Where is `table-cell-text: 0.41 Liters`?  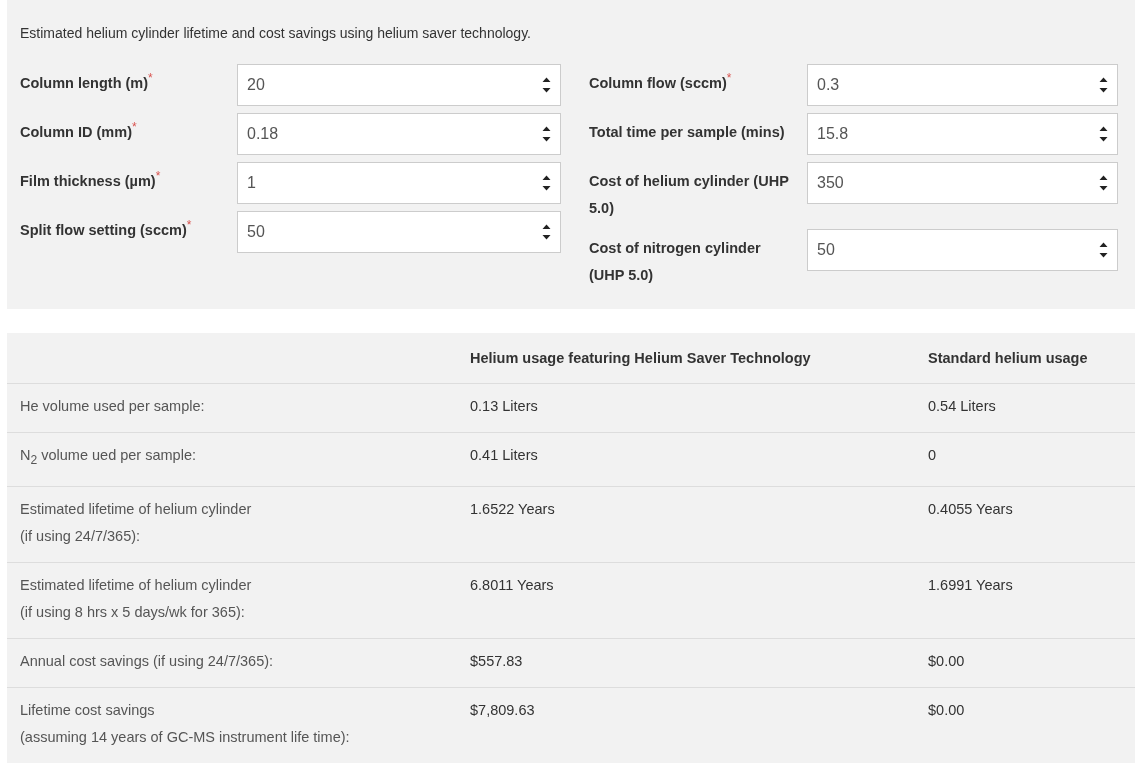 table-cell-text: 0.41 Liters is located at coordinates (504, 456).